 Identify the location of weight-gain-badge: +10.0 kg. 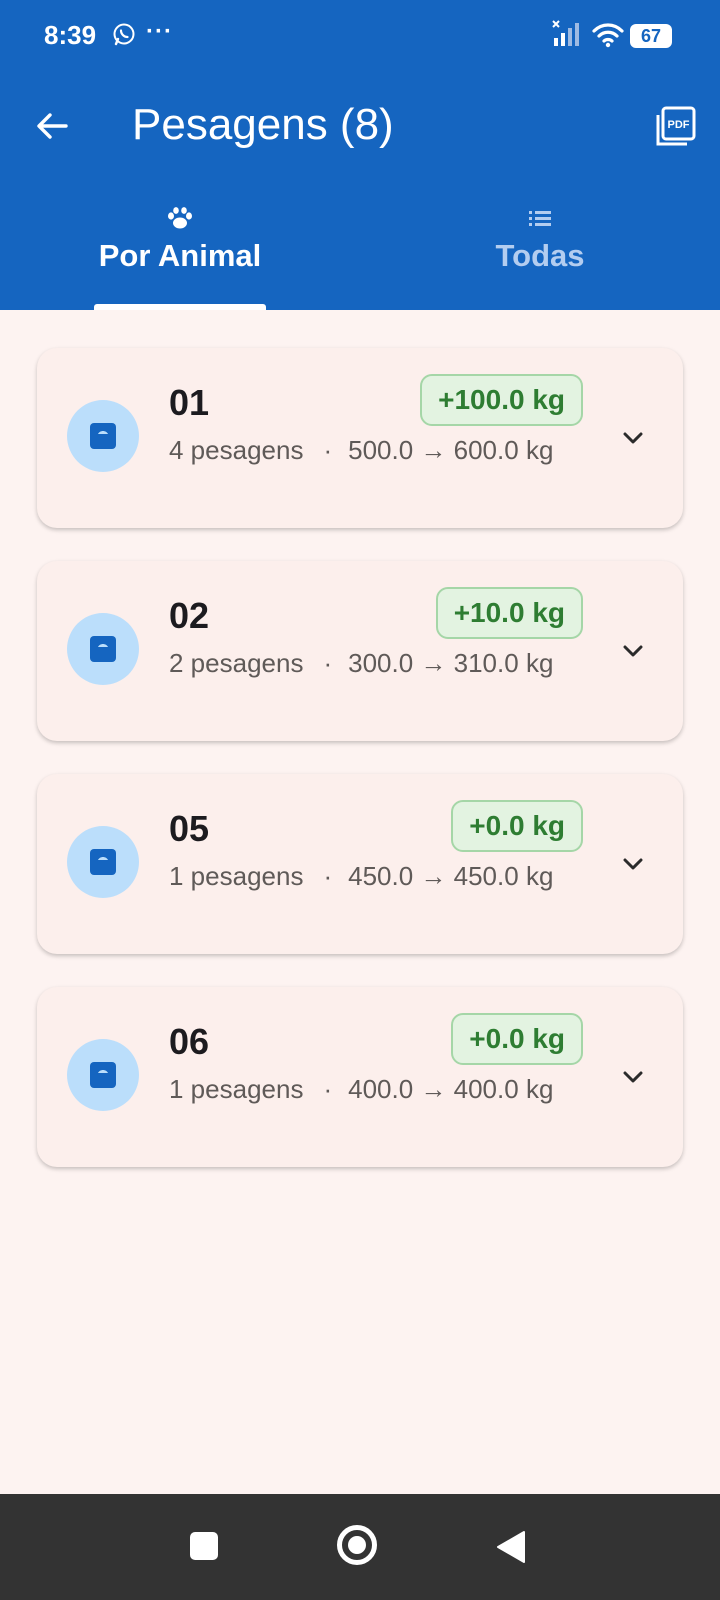
(509, 613).